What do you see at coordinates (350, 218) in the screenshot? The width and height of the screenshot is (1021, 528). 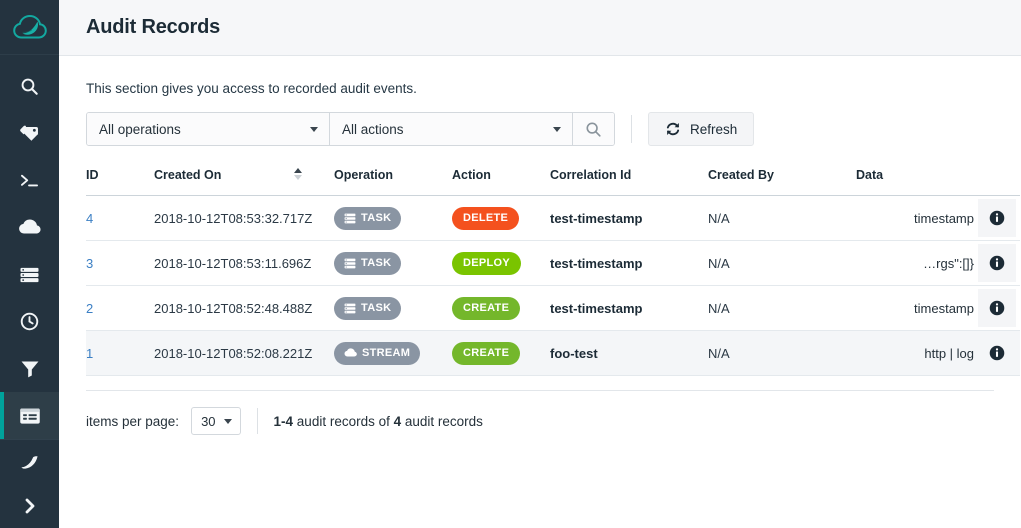 I see `server-icon` at bounding box center [350, 218].